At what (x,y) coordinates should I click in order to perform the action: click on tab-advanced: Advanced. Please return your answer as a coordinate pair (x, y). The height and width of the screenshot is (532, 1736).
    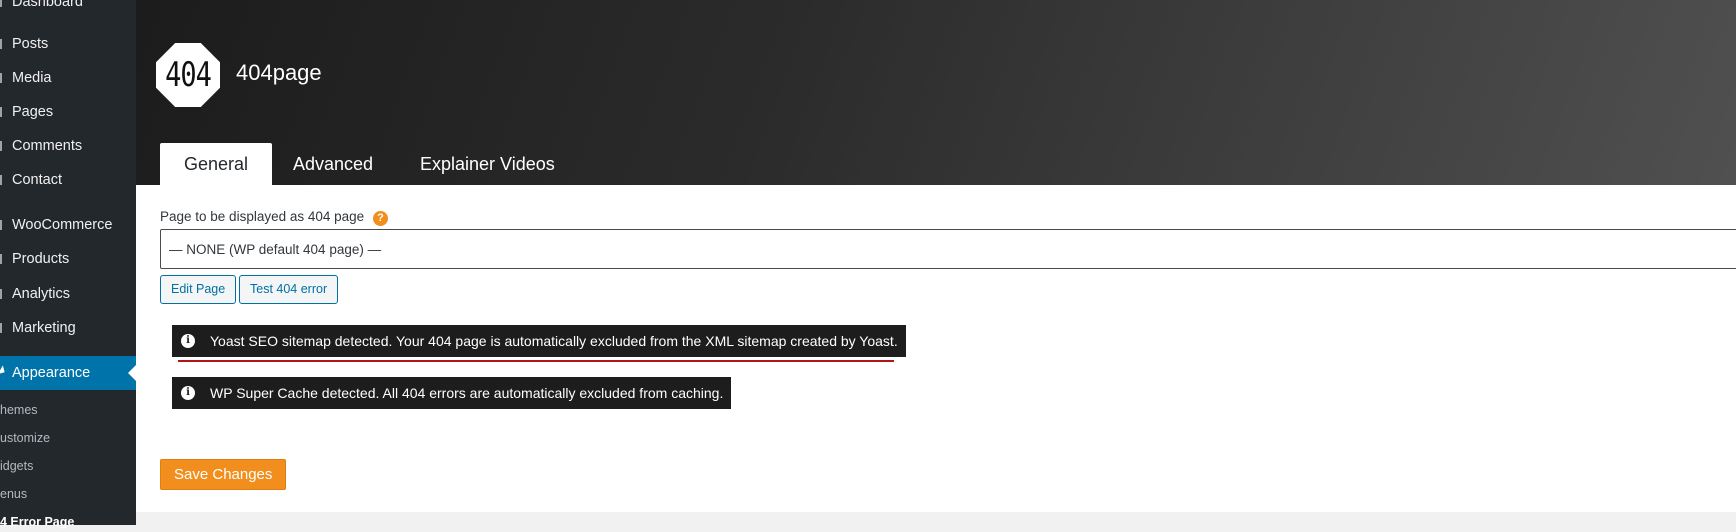
    Looking at the image, I should click on (333, 164).